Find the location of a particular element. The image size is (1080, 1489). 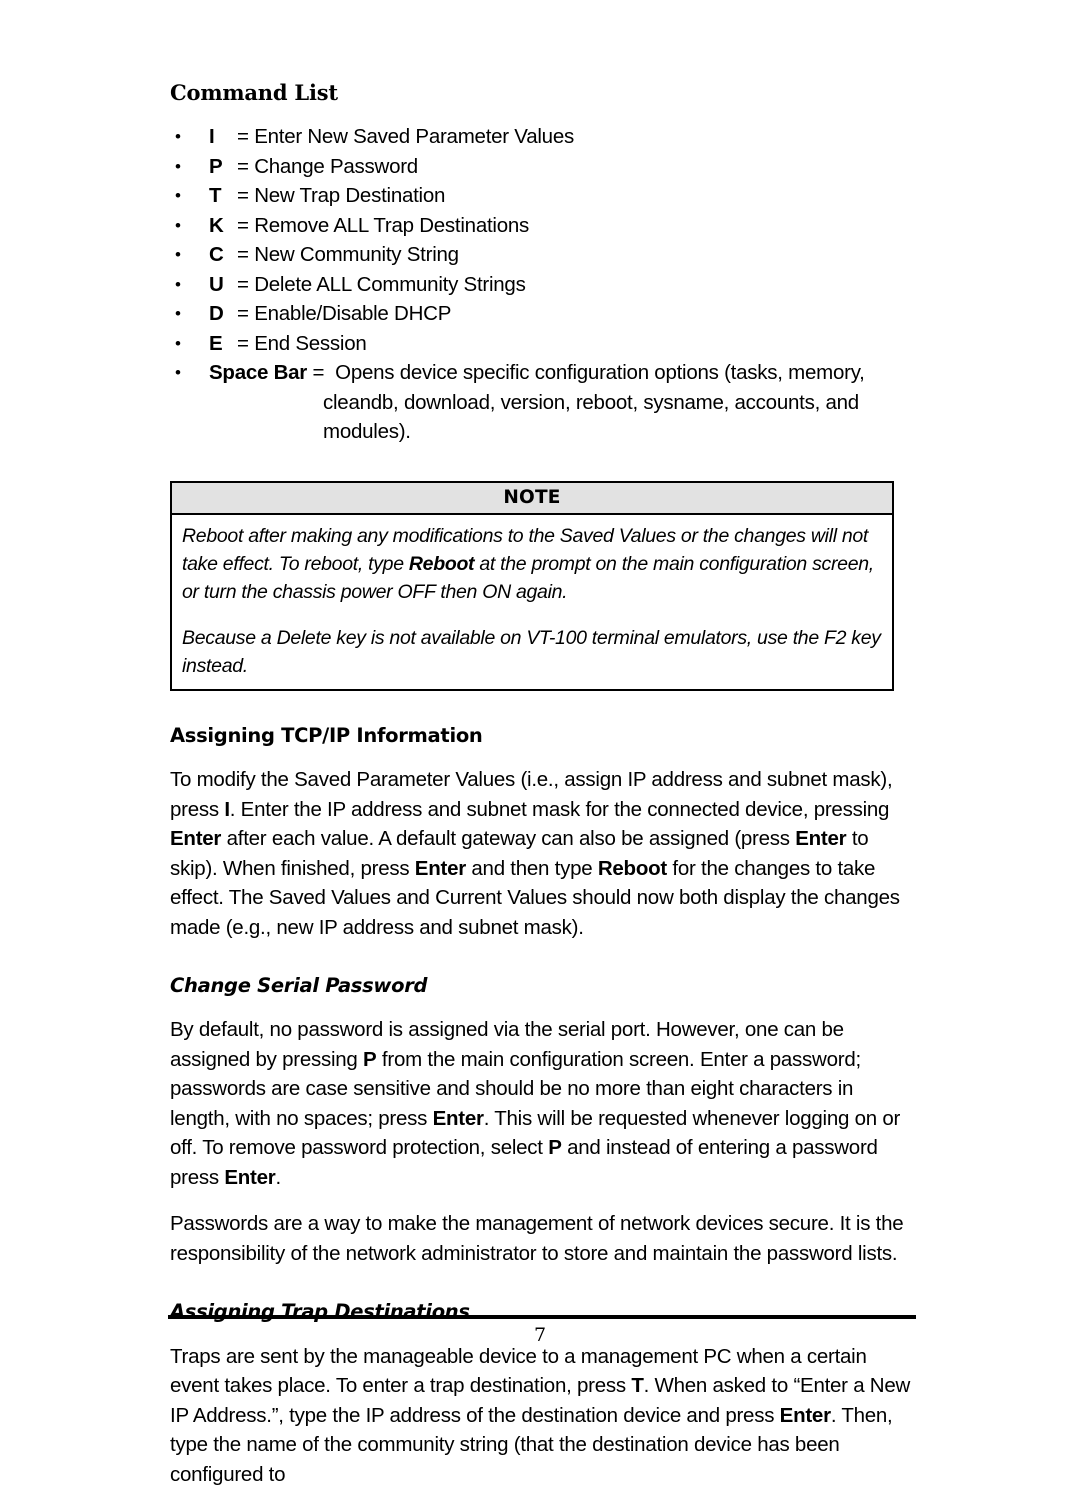

command-description: Delete ALL Community Strings is located at coordinates (390, 284).